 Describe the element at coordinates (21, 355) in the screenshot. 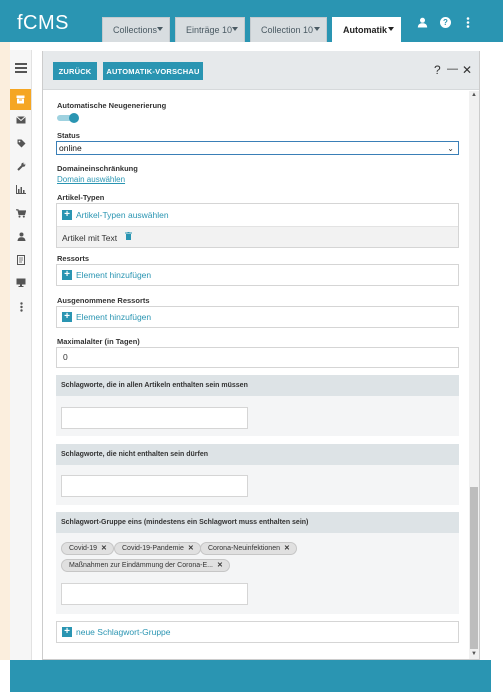

I see `sidebar` at that location.